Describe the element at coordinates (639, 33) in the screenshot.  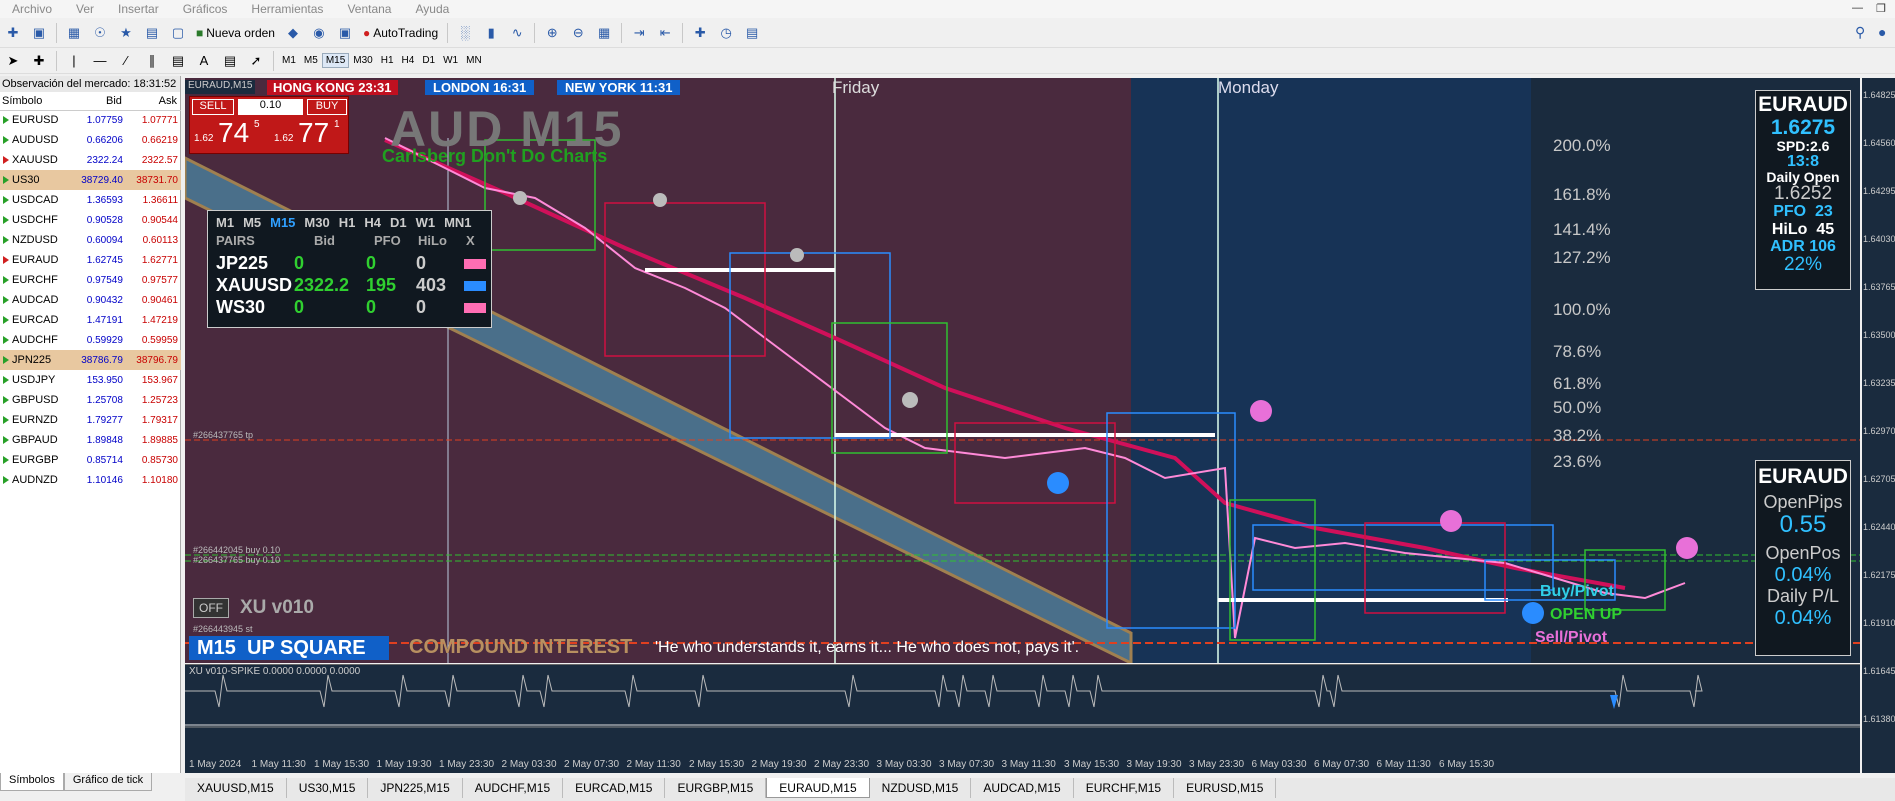
I see `autoscroll-icon: ⇥` at that location.